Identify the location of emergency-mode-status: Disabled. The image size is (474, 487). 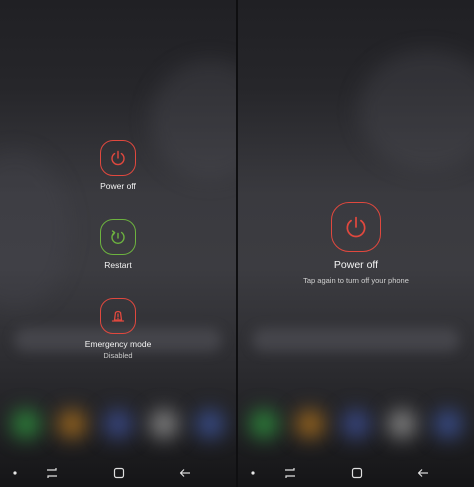
(118, 355).